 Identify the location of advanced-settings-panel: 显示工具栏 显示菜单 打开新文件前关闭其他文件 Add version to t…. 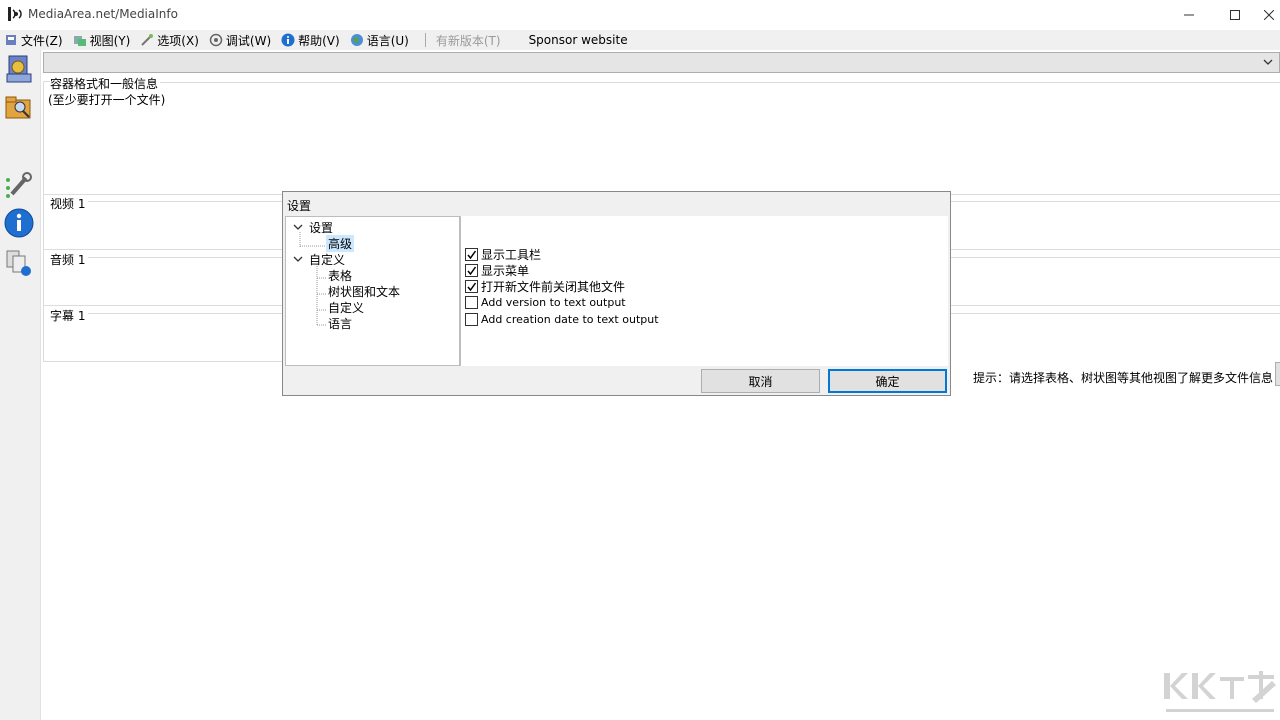
(704, 291).